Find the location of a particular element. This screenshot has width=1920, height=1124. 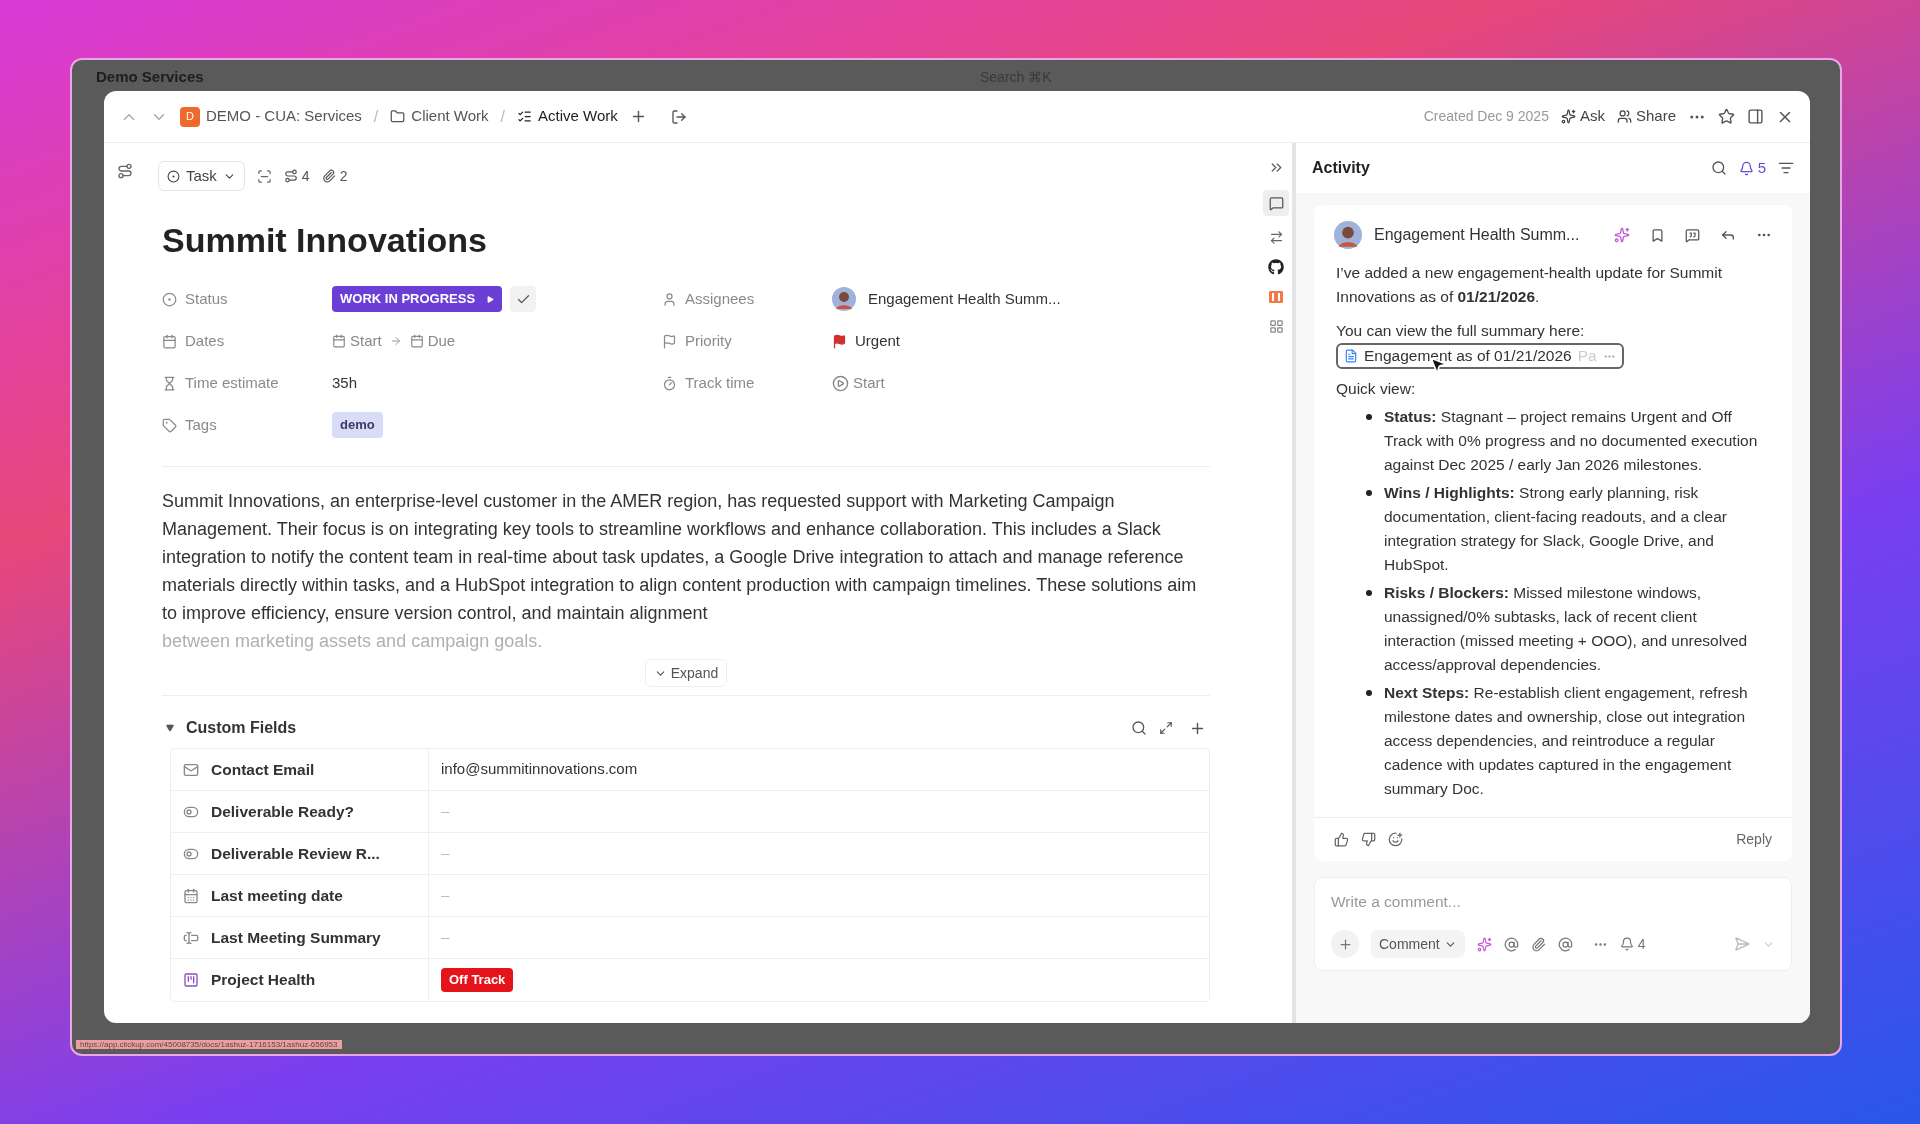

description-faded-text: between marketing assets and campaign goals. is located at coordinates (353, 641).